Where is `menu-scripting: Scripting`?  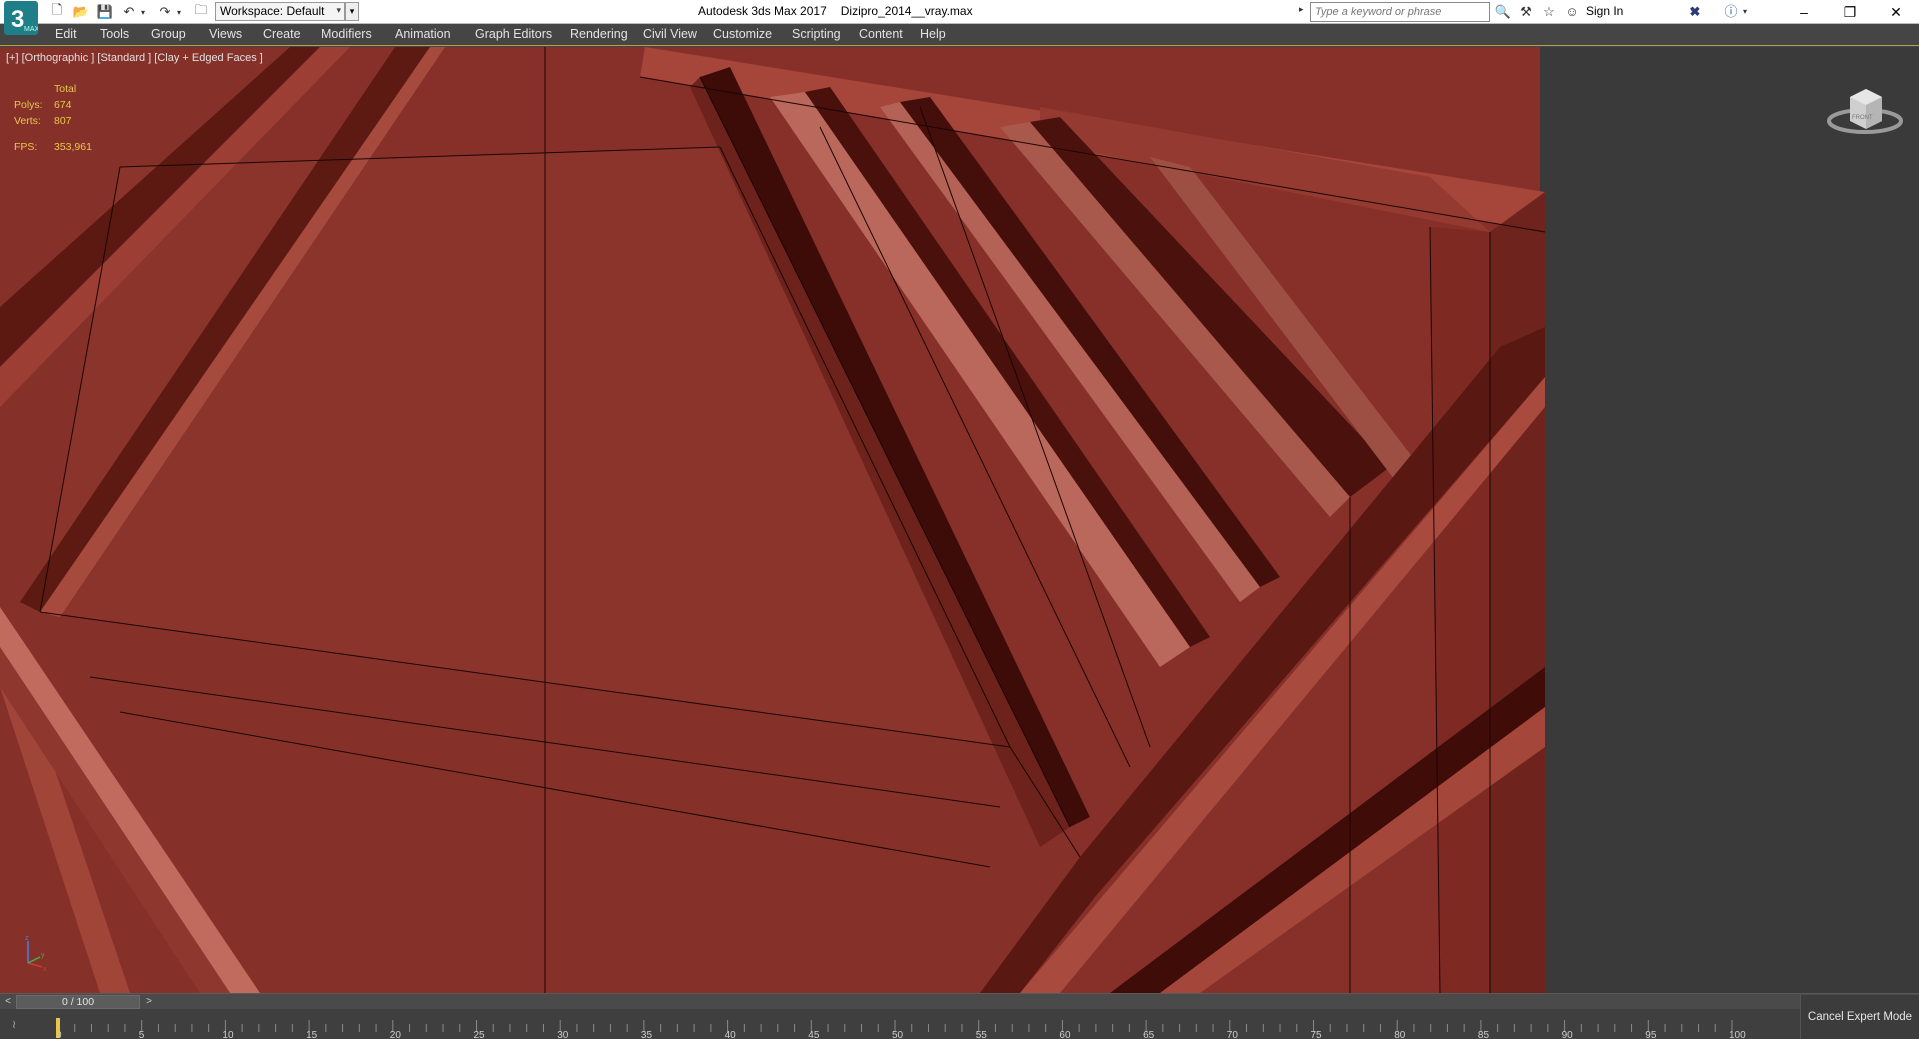
menu-scripting: Scripting is located at coordinates (816, 34).